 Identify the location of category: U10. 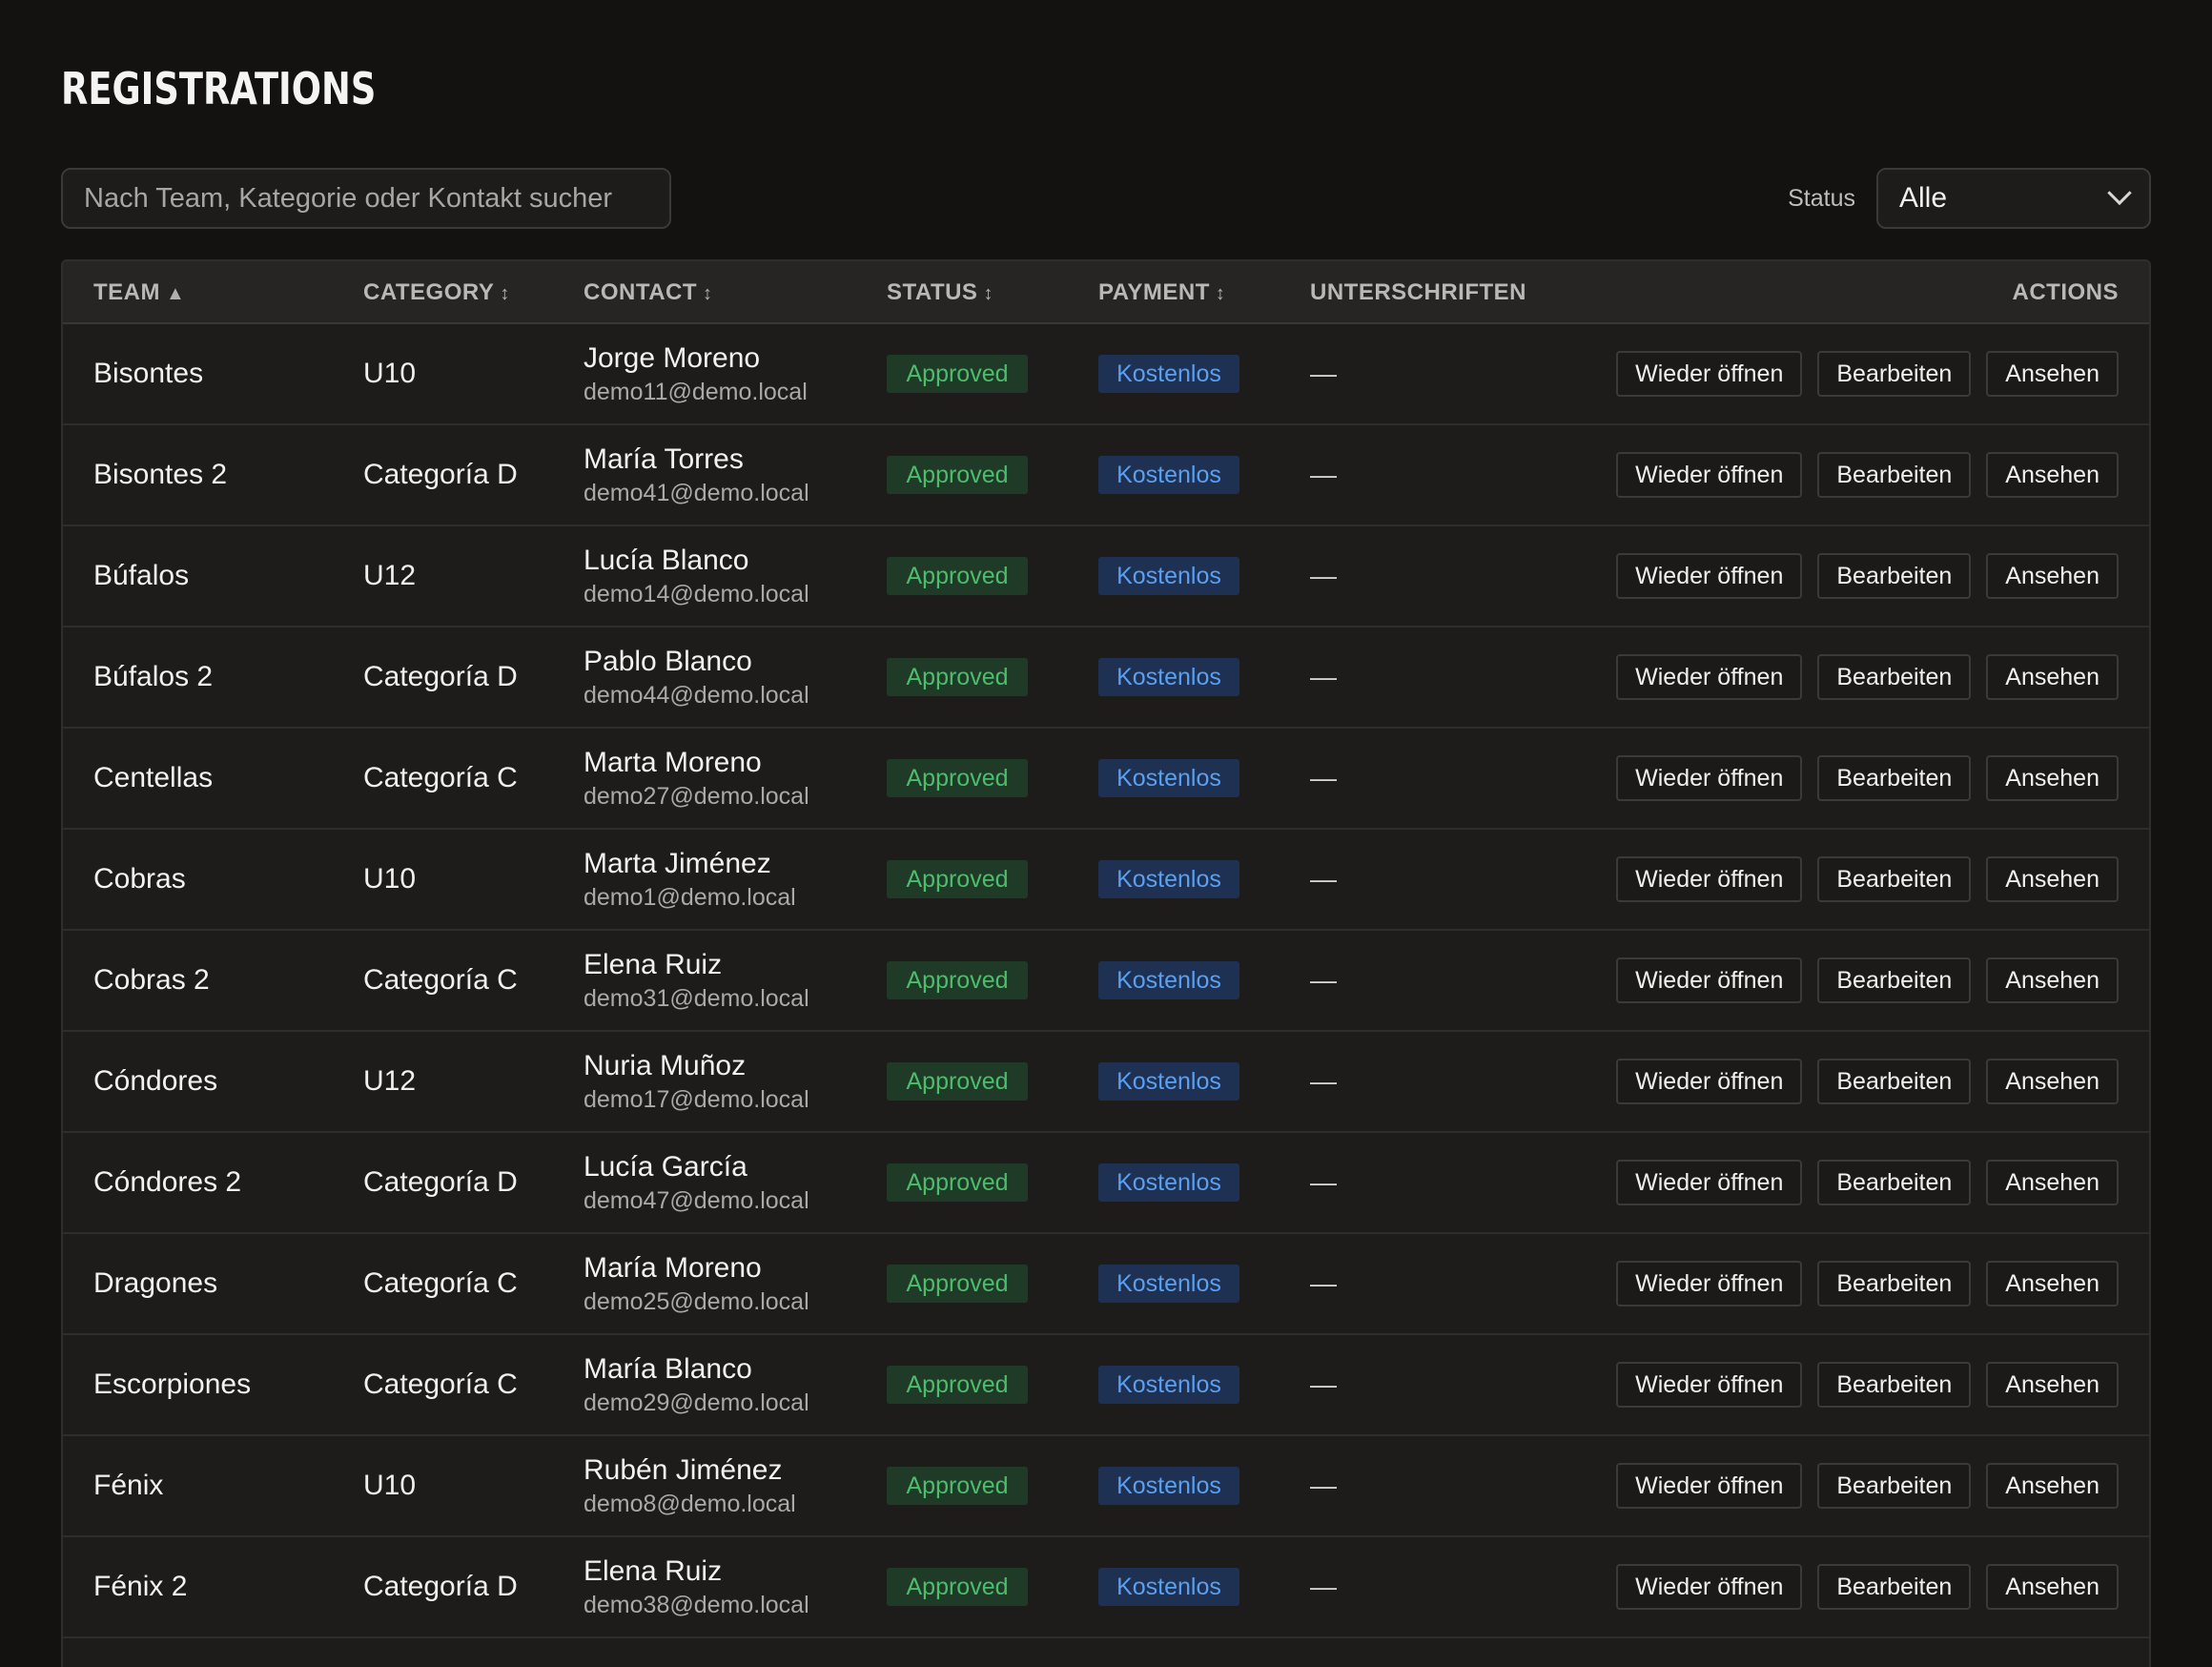
(390, 879).